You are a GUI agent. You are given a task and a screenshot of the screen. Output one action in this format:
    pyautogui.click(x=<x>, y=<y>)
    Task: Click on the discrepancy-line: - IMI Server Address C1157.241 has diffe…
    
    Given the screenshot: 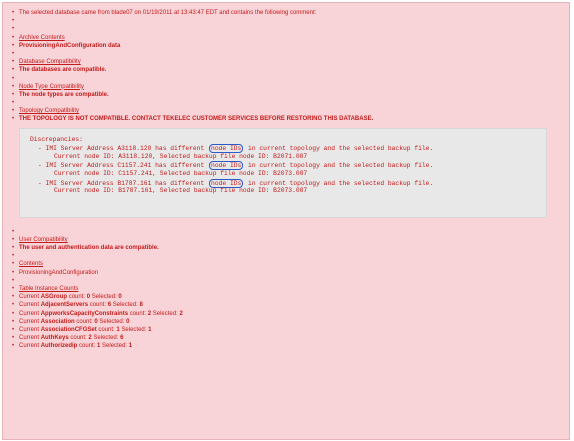 What is the action you would take?
    pyautogui.click(x=283, y=166)
    